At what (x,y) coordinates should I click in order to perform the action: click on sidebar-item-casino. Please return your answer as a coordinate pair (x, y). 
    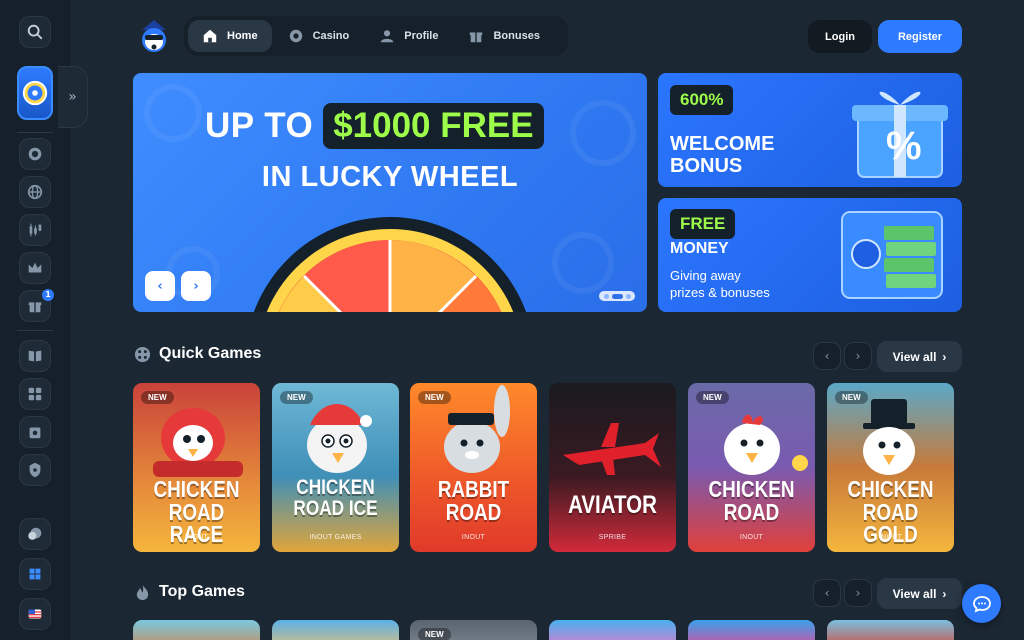
    Looking at the image, I should click on (35, 154).